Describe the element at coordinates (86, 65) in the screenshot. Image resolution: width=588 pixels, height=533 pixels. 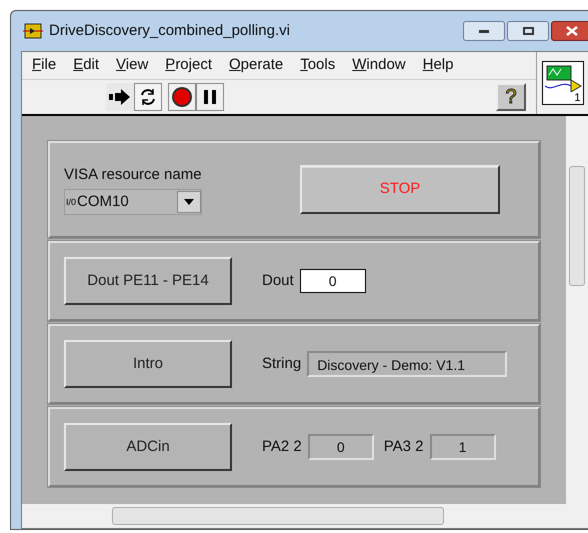
I see `menu-item: Edit` at that location.